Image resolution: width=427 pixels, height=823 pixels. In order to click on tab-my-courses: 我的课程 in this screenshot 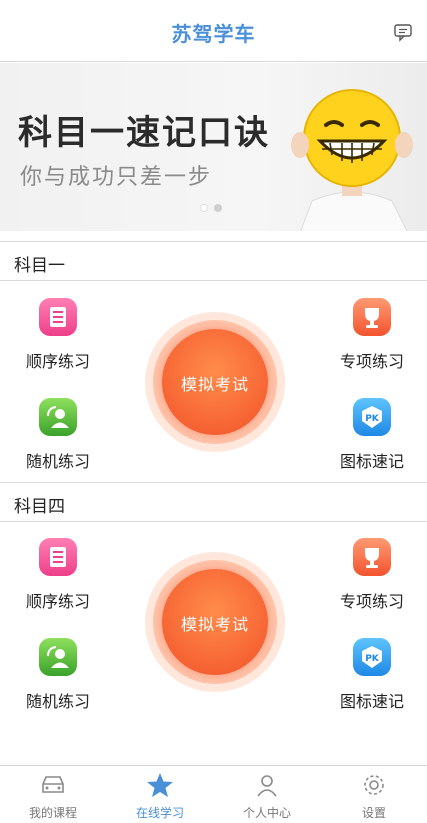, I will do `click(53, 794)`.